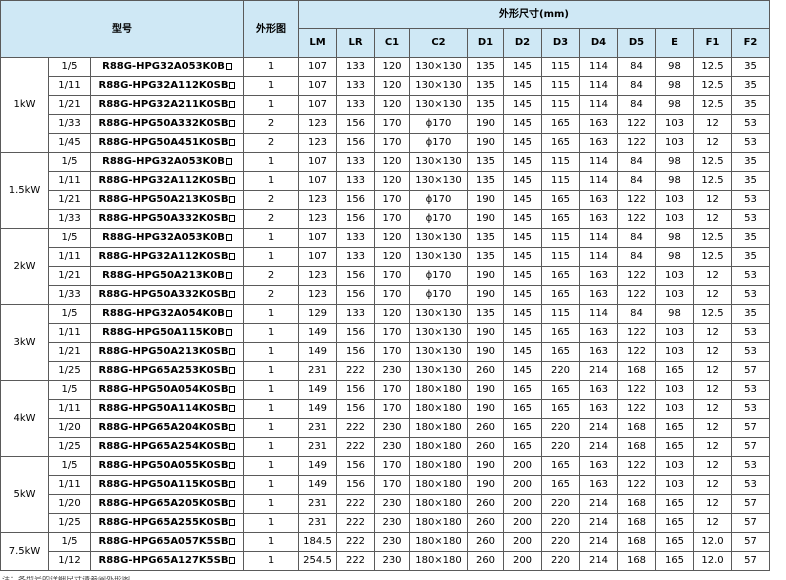  What do you see at coordinates (163, 199) in the screenshot?
I see `model-number: R88G-HPG50A213K0SB` at bounding box center [163, 199].